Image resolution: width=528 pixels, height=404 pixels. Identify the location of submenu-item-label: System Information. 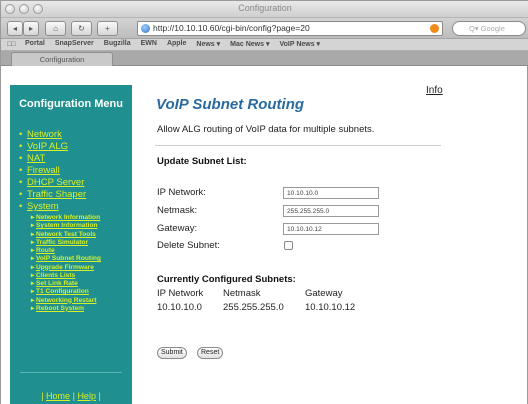
(67, 226).